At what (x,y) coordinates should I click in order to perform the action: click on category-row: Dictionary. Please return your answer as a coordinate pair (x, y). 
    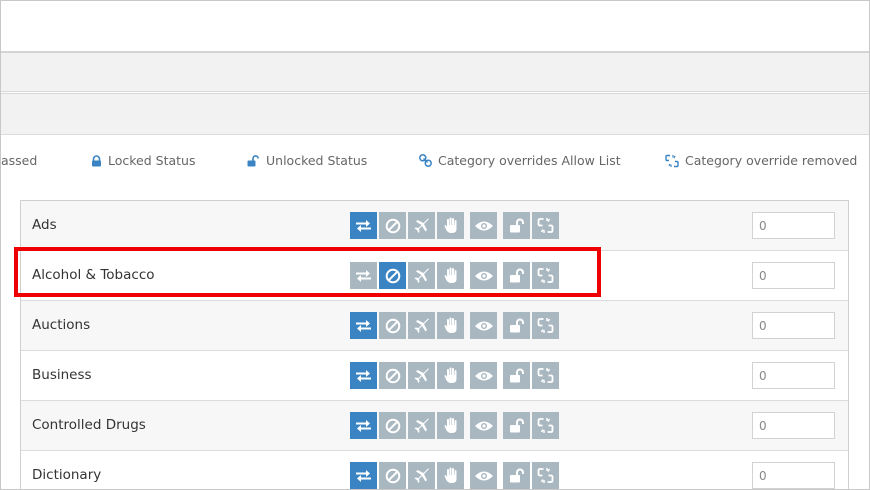
    Looking at the image, I should click on (434, 470).